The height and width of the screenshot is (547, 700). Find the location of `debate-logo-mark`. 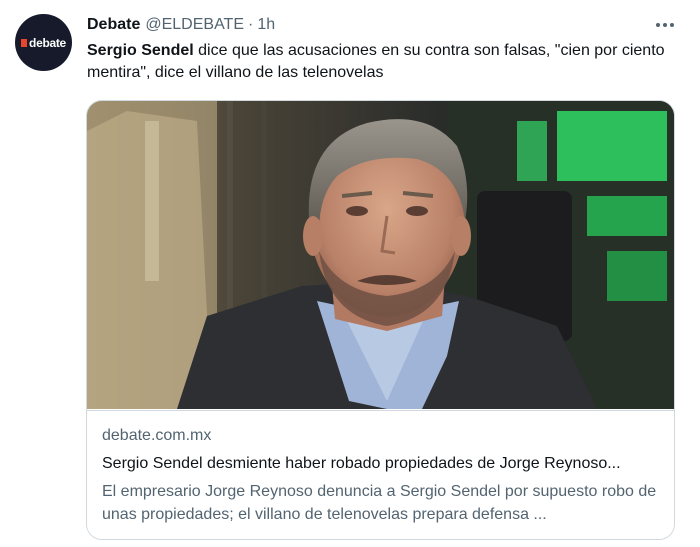

debate-logo-mark is located at coordinates (24, 42).